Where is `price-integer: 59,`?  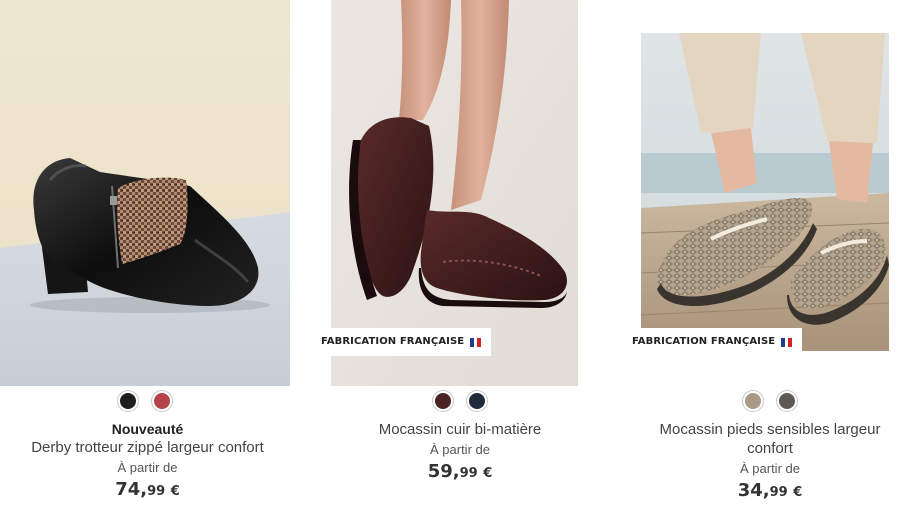
price-integer: 59, is located at coordinates (443, 471).